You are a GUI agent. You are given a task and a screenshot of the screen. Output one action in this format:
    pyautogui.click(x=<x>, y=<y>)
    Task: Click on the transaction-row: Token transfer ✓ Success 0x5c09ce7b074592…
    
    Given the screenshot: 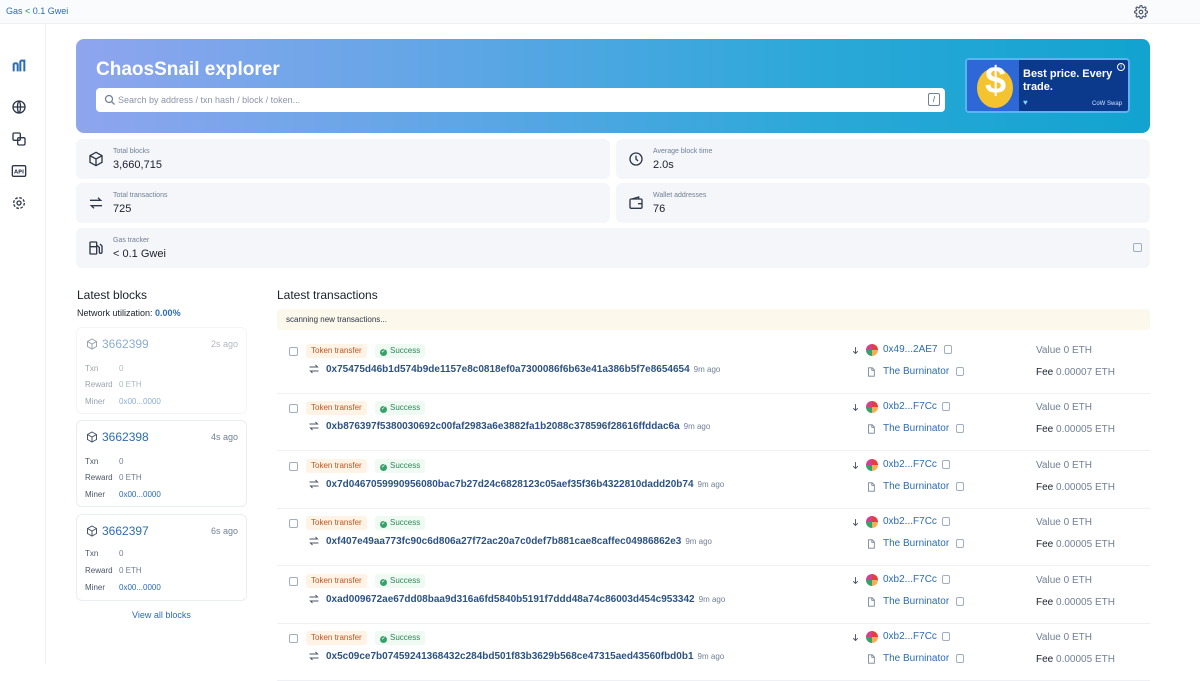 What is the action you would take?
    pyautogui.click(x=713, y=652)
    